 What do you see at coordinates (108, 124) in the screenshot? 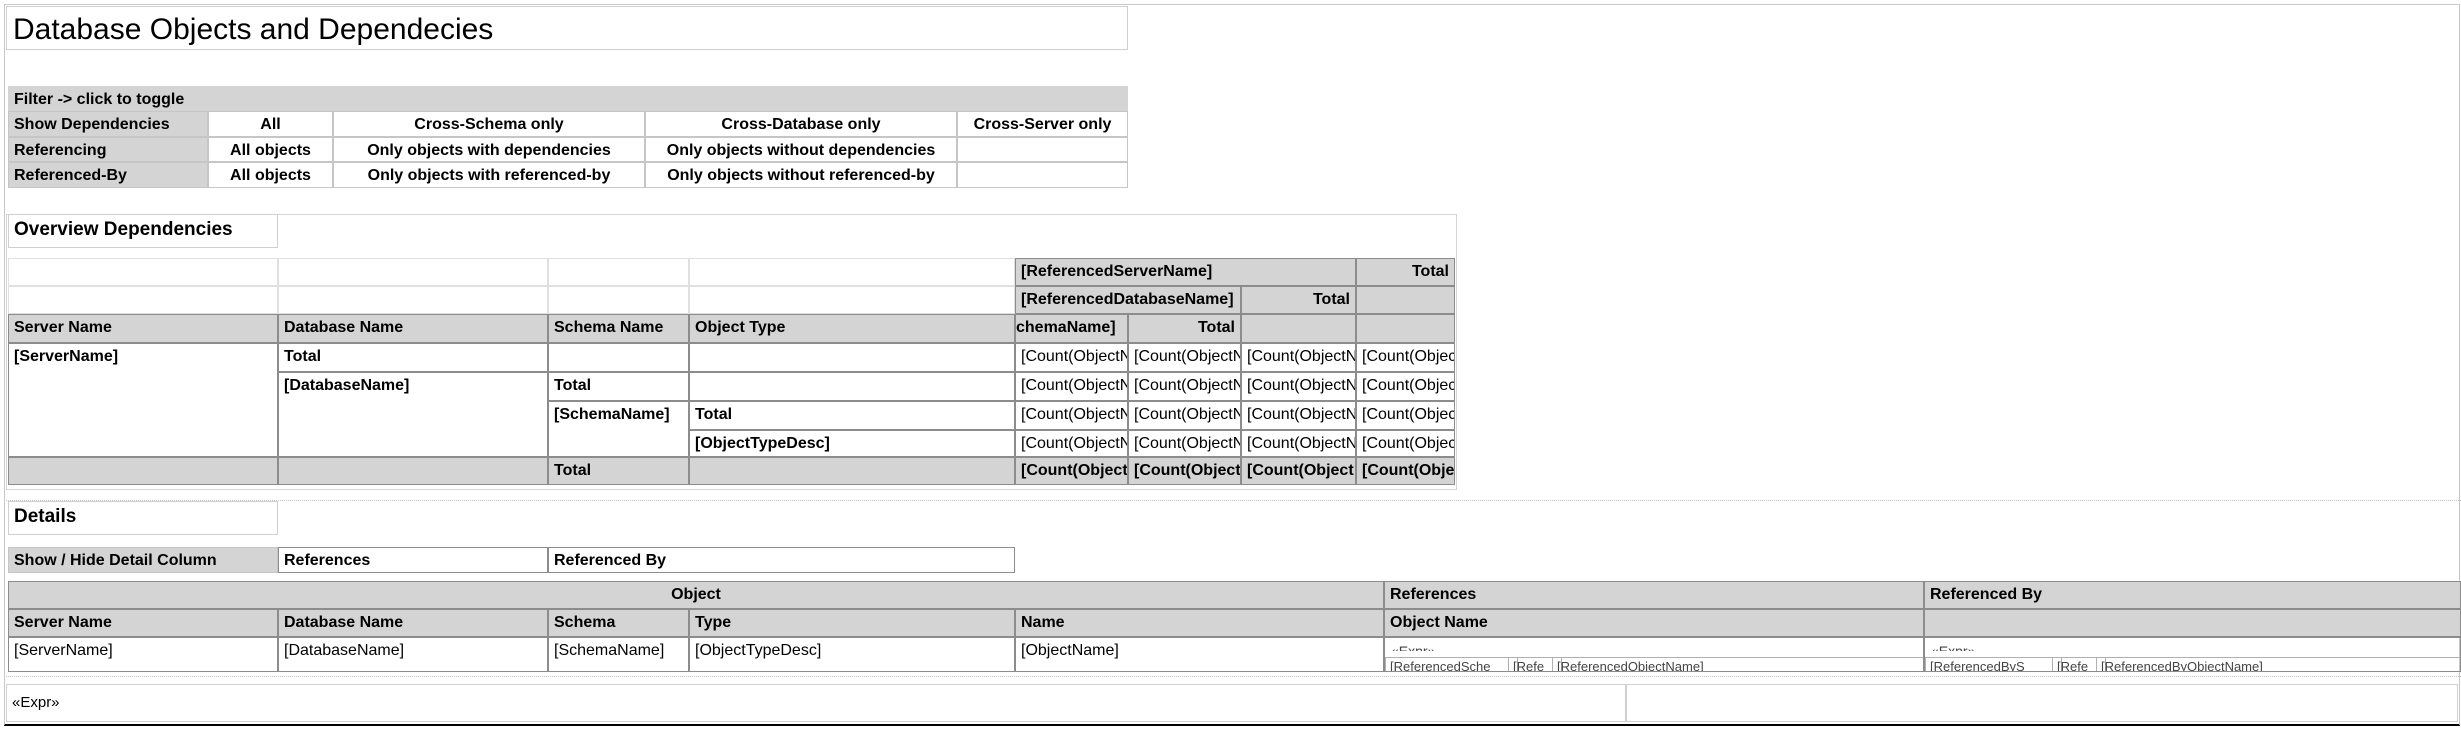
I see `filter-label-show-dependencies: Show Dependencies` at bounding box center [108, 124].